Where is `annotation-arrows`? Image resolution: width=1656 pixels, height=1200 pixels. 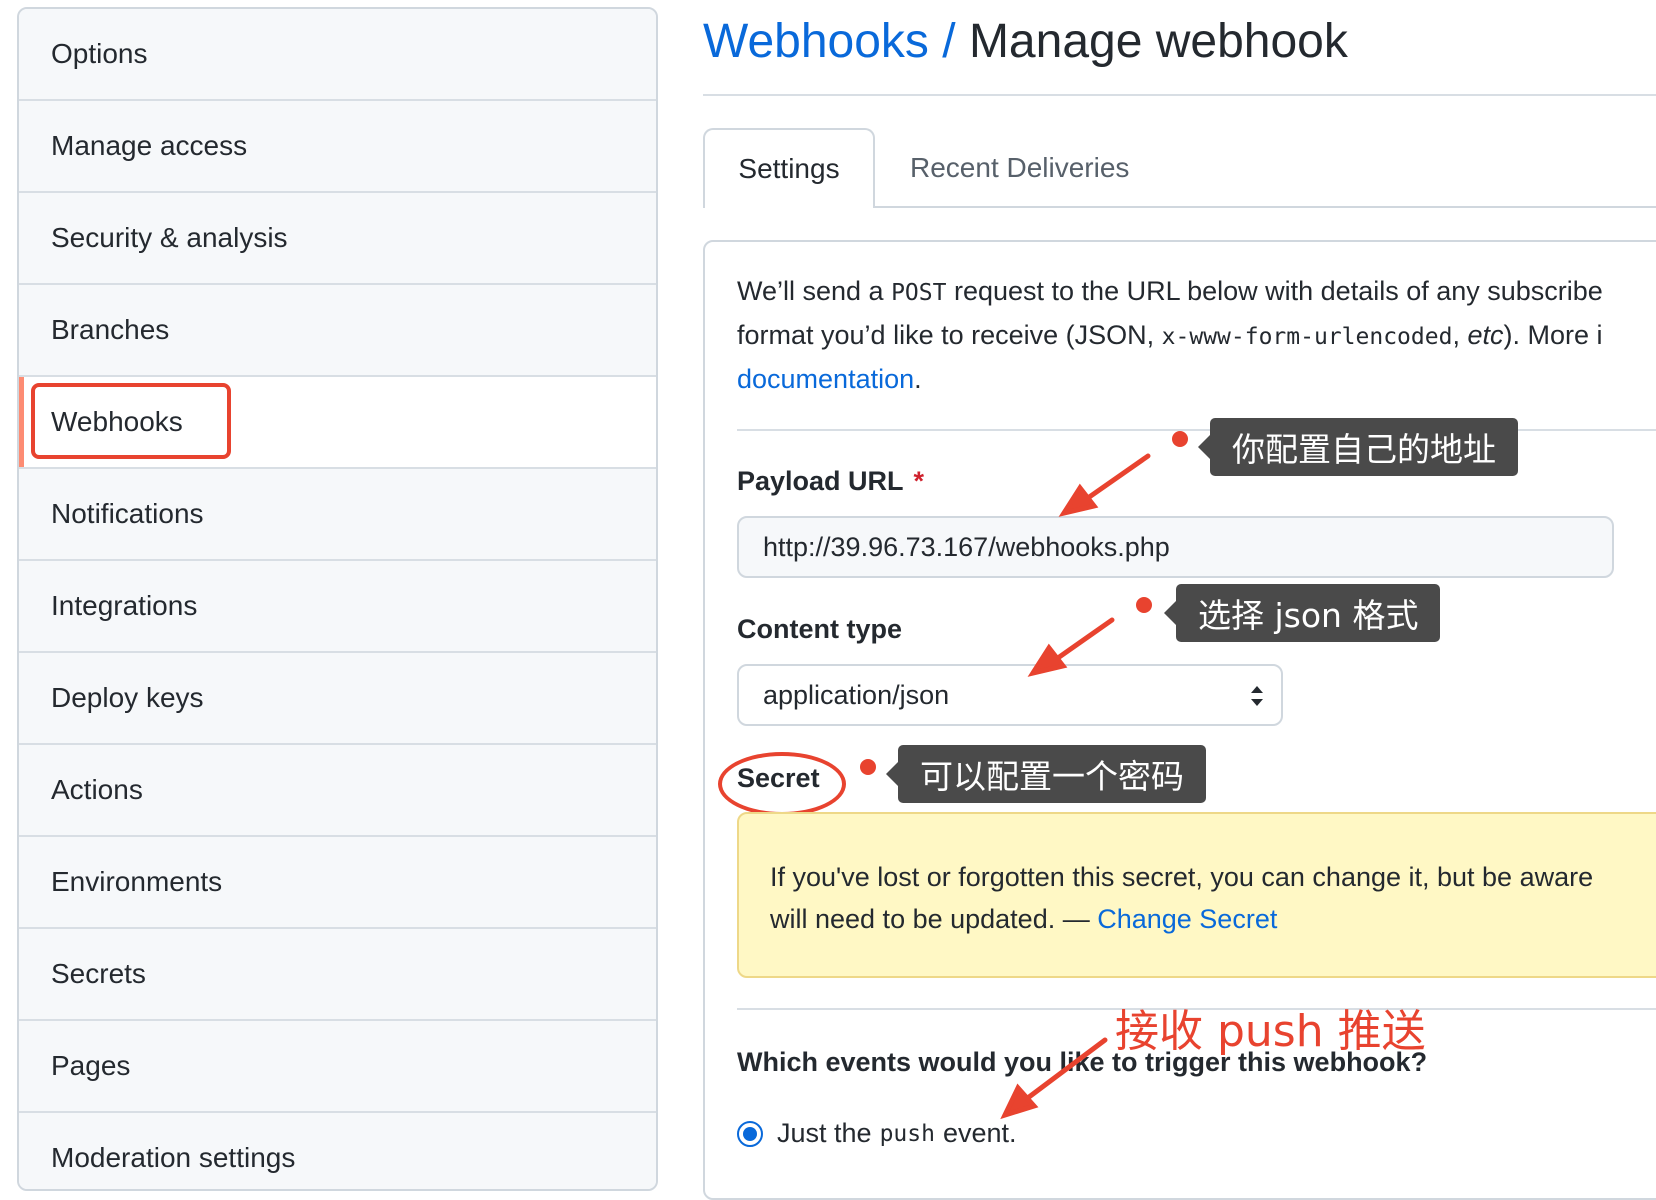
annotation-arrows is located at coordinates (1075, 786).